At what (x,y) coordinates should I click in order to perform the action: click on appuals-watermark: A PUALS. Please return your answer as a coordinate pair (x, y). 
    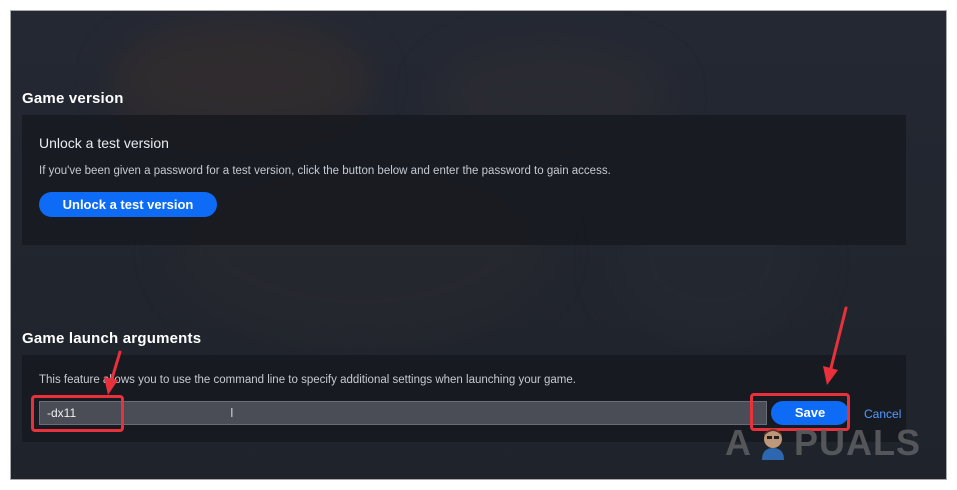
    Looking at the image, I should click on (823, 442).